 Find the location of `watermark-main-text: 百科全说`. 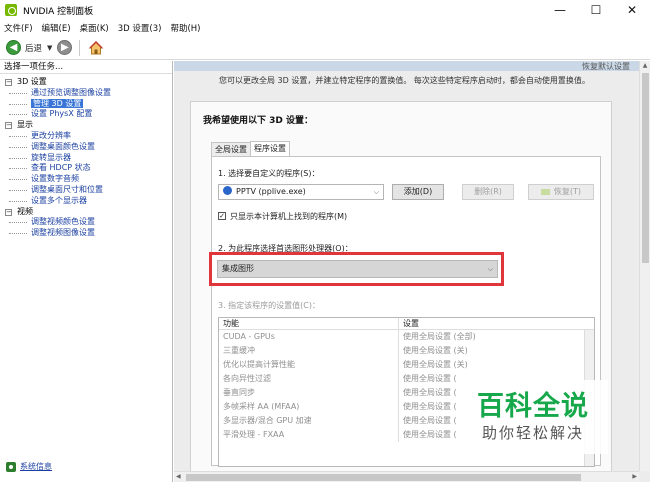

watermark-main-text: 百科全说 is located at coordinates (533, 406).